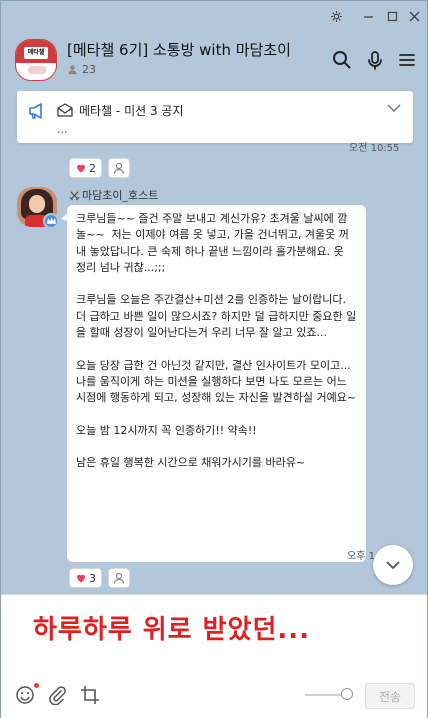 This screenshot has width=428, height=718. What do you see at coordinates (368, 16) in the screenshot?
I see `minimize-icon` at bounding box center [368, 16].